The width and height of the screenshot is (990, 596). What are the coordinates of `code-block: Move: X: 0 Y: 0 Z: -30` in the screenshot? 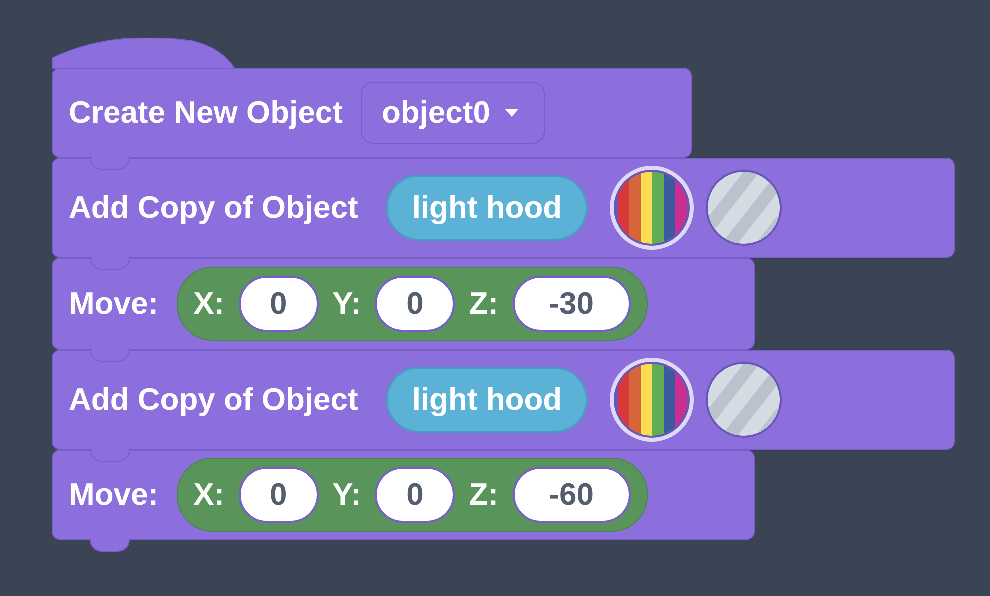 It's located at (403, 304).